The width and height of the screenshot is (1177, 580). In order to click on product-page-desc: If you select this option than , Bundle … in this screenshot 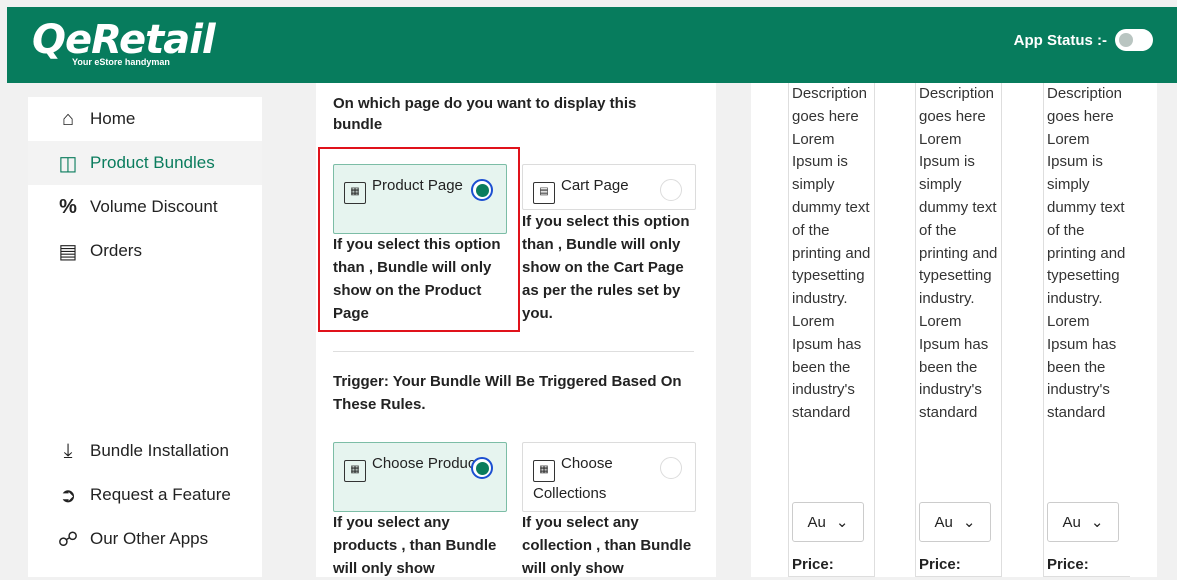, I will do `click(417, 279)`.